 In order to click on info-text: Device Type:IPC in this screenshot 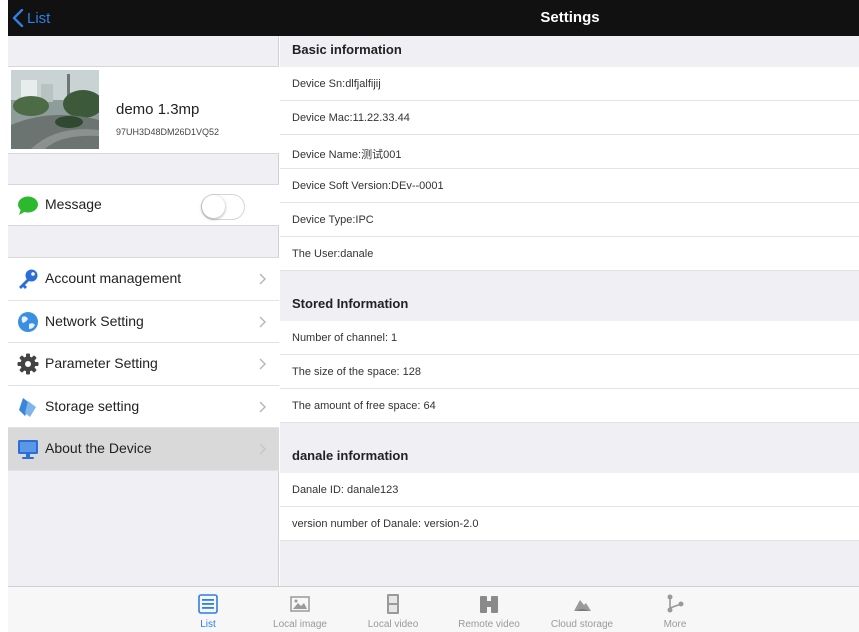, I will do `click(333, 220)`.